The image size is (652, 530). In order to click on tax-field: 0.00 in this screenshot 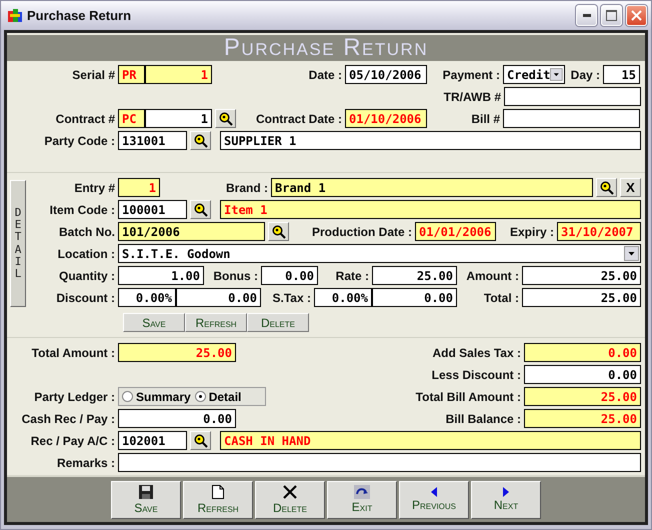, I will do `click(414, 297)`.